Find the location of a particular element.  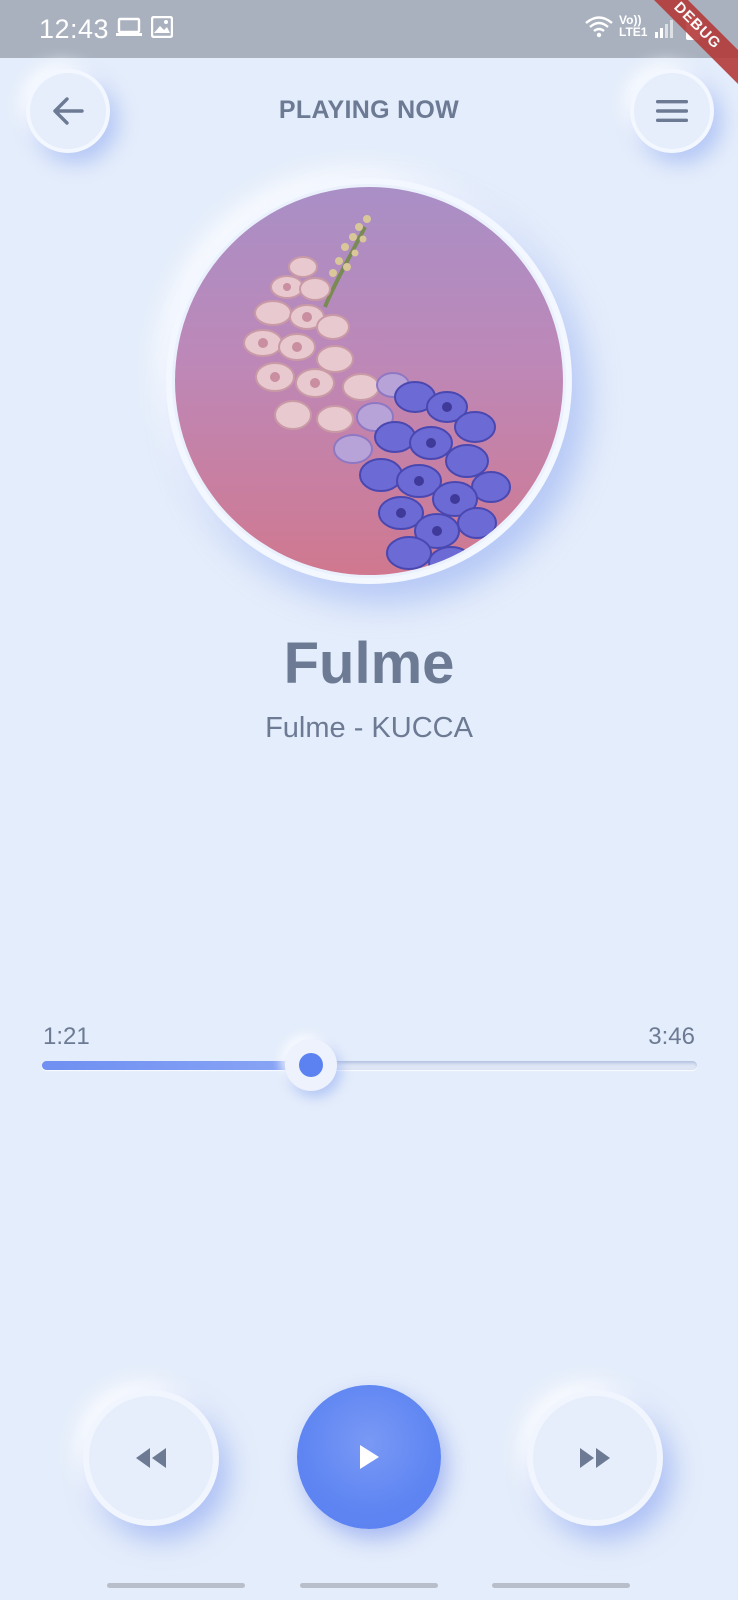

rewind-icon is located at coordinates (151, 1458).